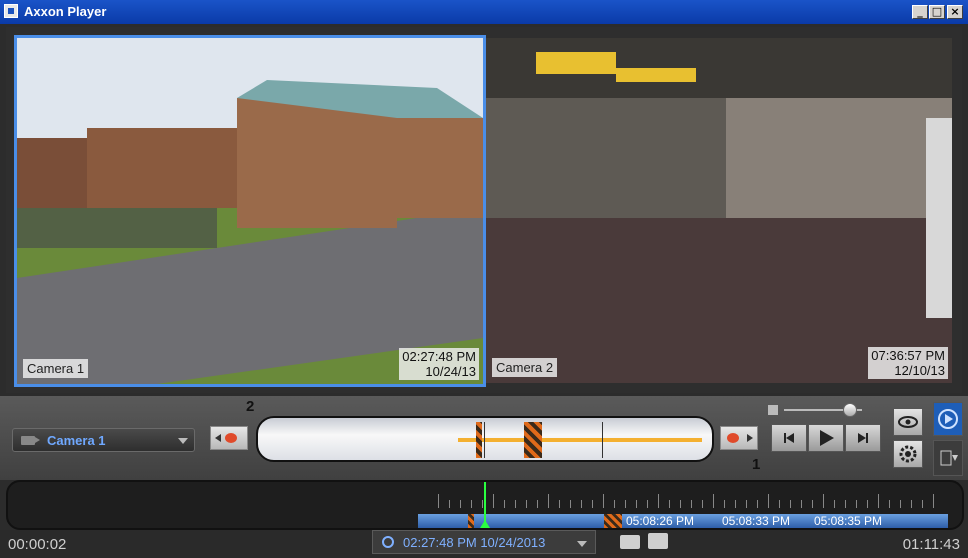  What do you see at coordinates (56, 368) in the screenshot?
I see `camera-1-label: Camera 1` at bounding box center [56, 368].